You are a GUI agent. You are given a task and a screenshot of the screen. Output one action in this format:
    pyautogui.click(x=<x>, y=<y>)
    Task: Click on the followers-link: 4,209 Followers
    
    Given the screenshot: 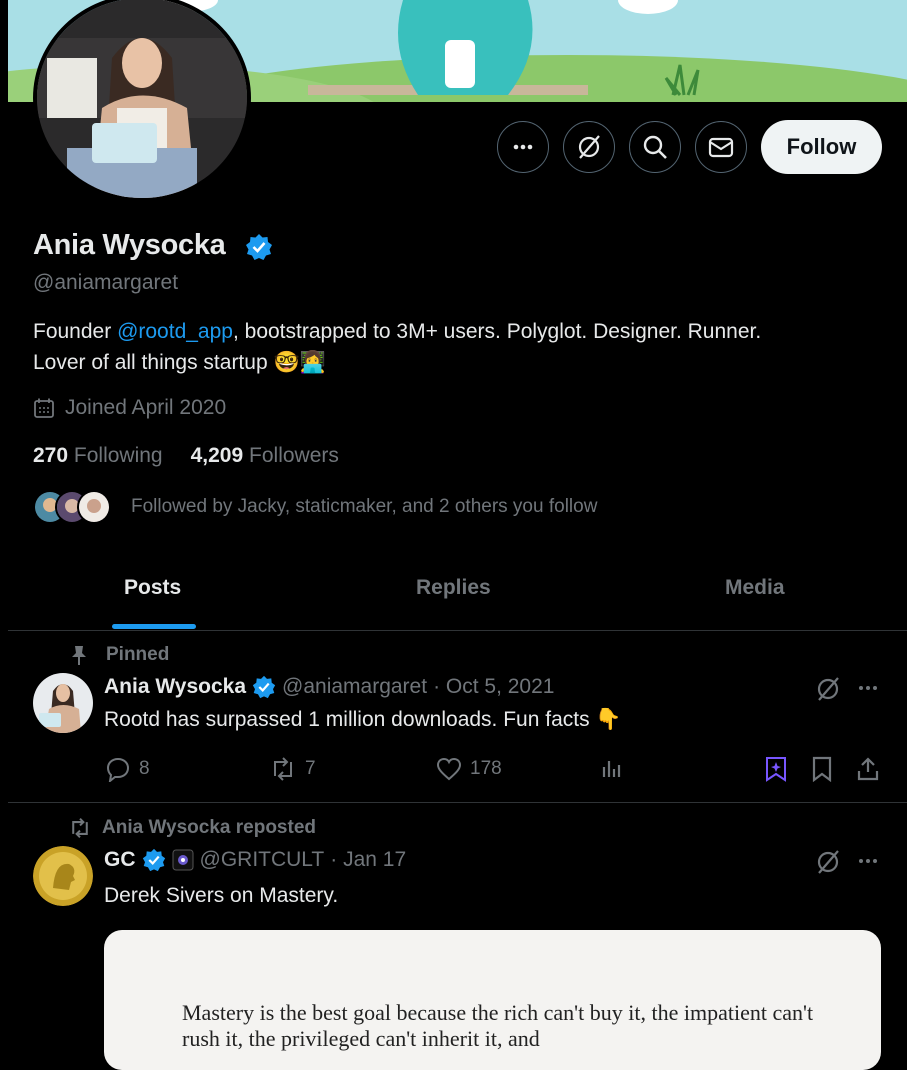 What is the action you would take?
    pyautogui.click(x=265, y=456)
    